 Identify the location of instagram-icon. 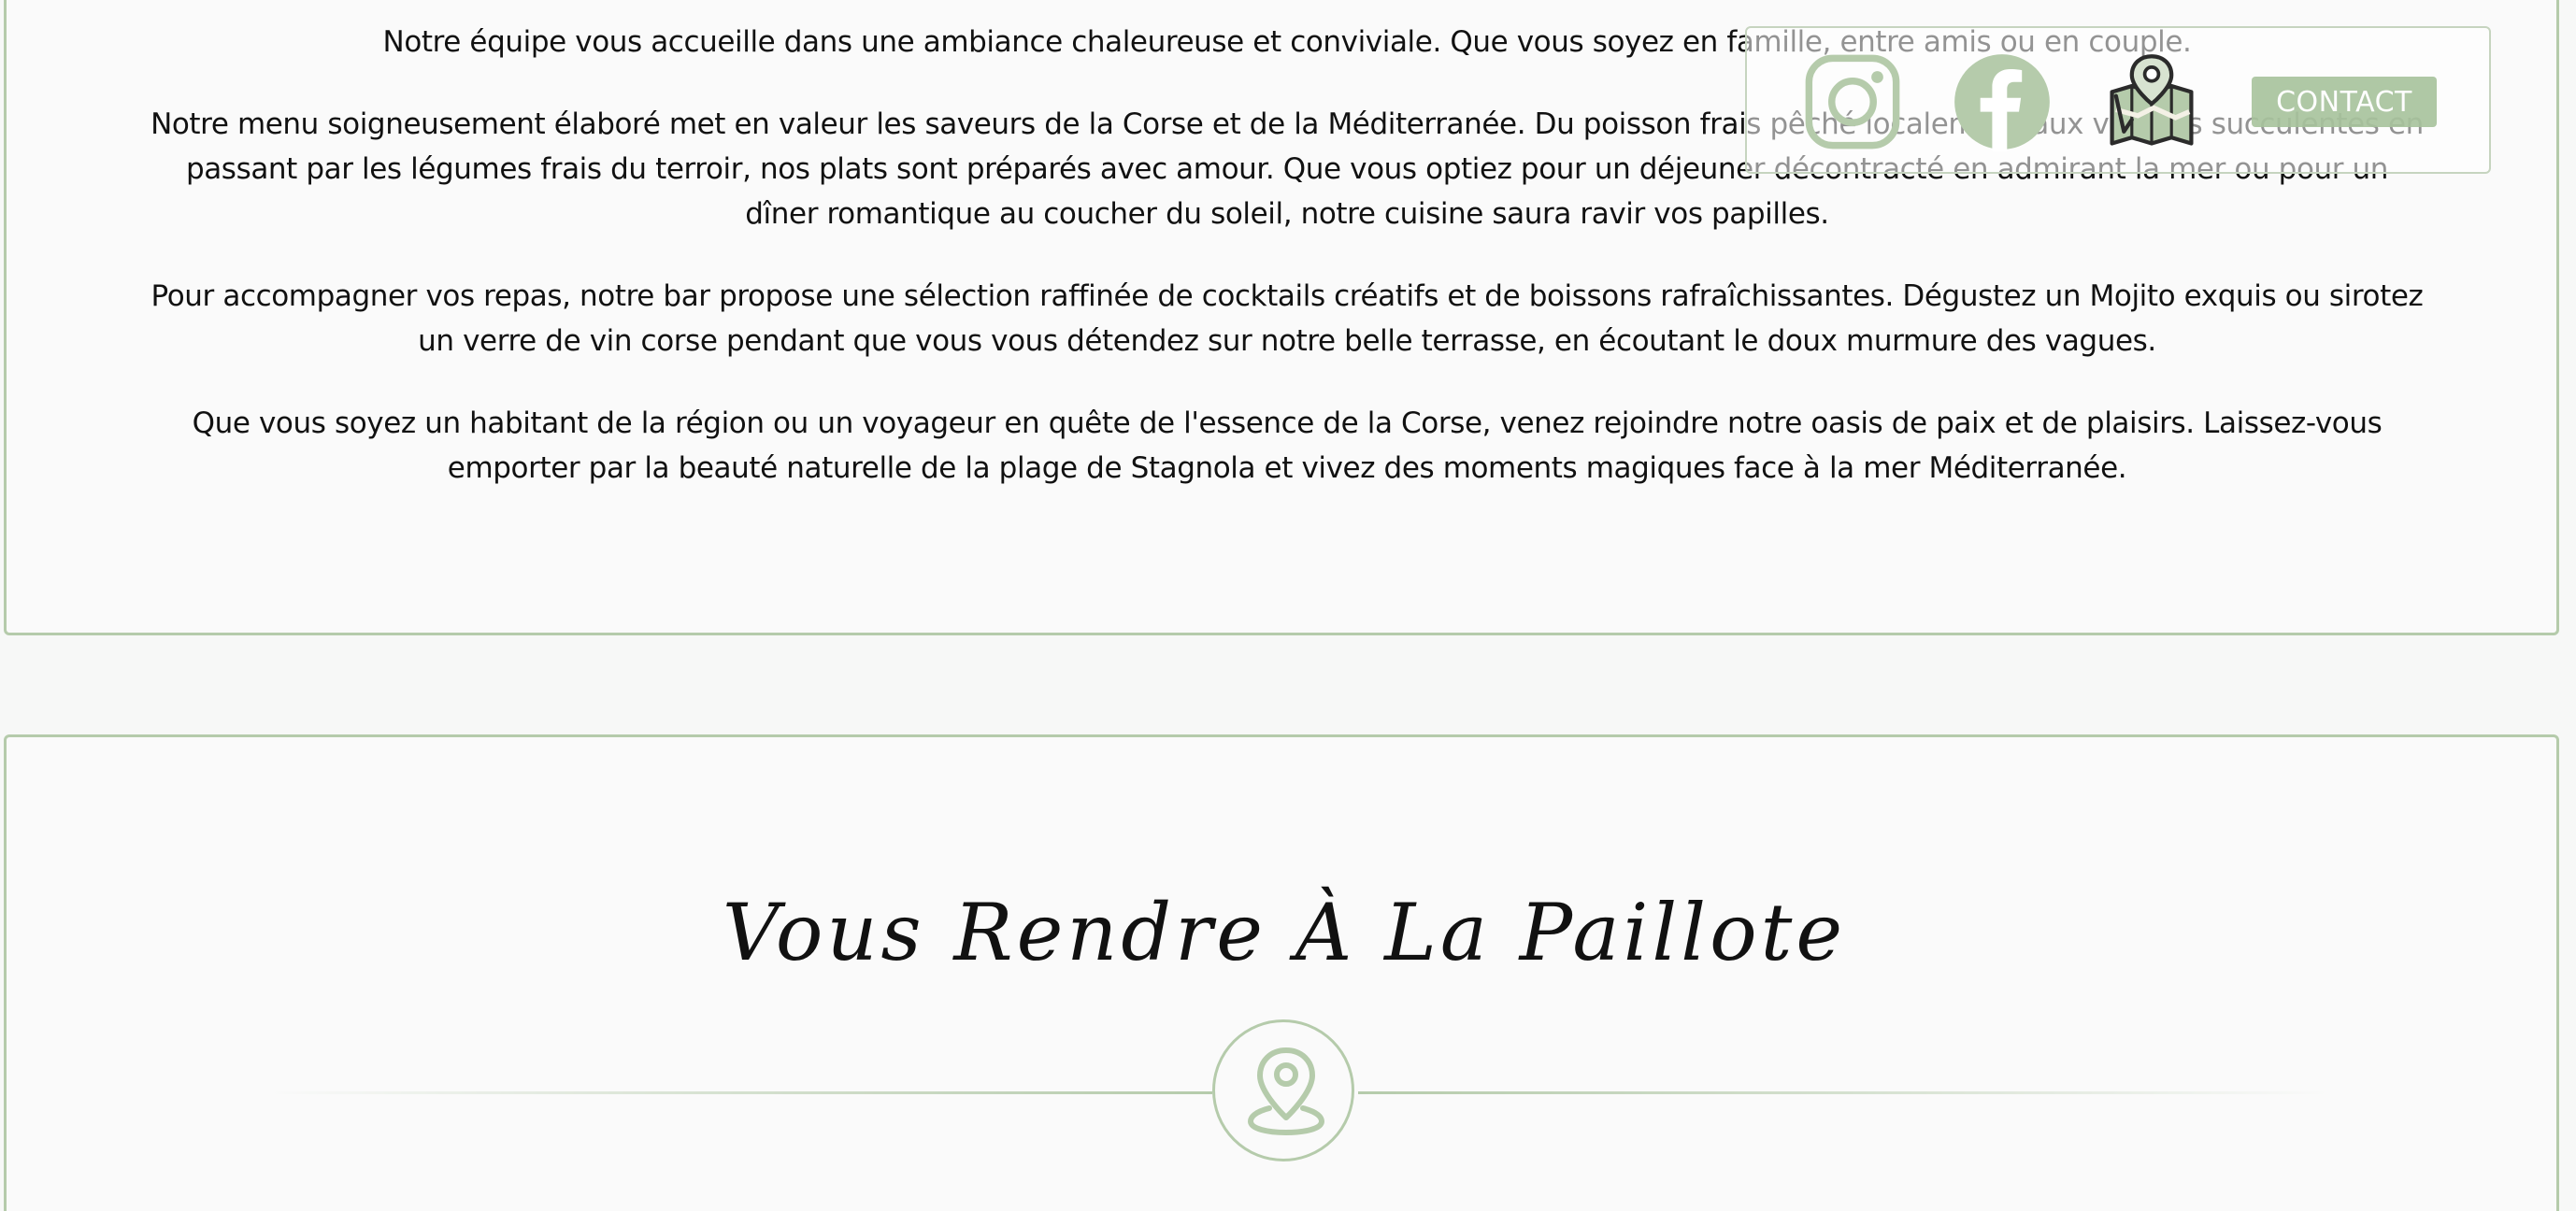
(1852, 101).